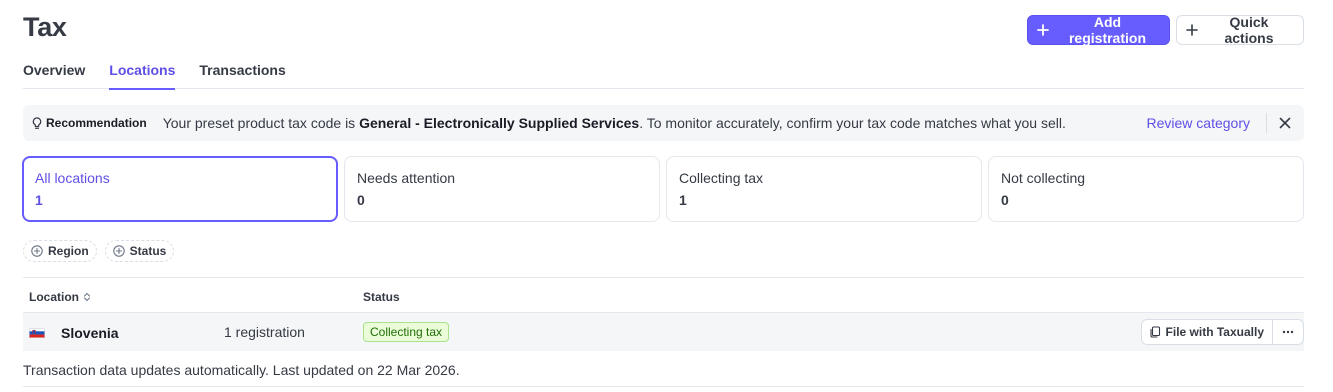  I want to click on row-actions: File with Taxually, so click(1222, 332).